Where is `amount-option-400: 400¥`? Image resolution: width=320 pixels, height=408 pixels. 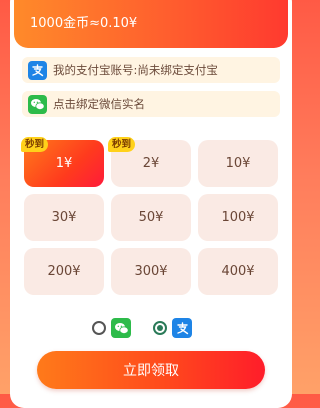 amount-option-400: 400¥ is located at coordinates (238, 271).